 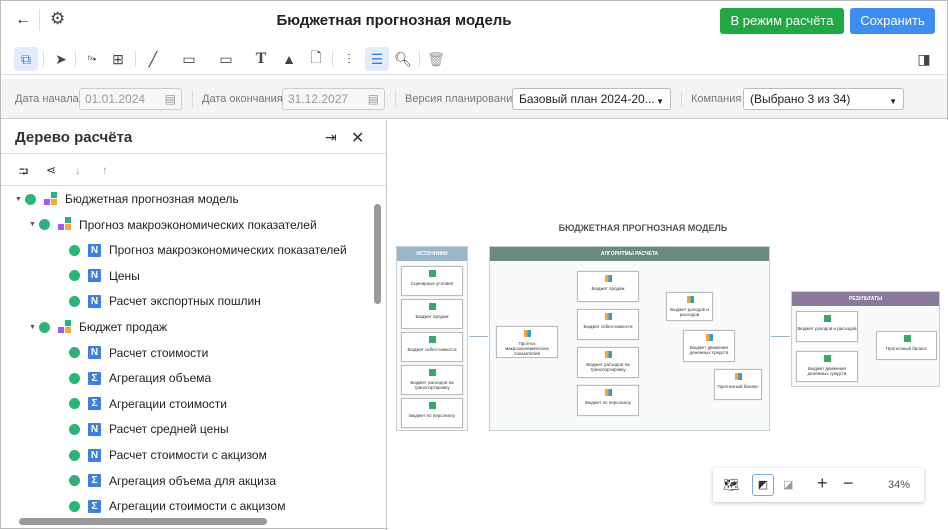 I want to click on horizontal-scrollbar, so click(x=143, y=521).